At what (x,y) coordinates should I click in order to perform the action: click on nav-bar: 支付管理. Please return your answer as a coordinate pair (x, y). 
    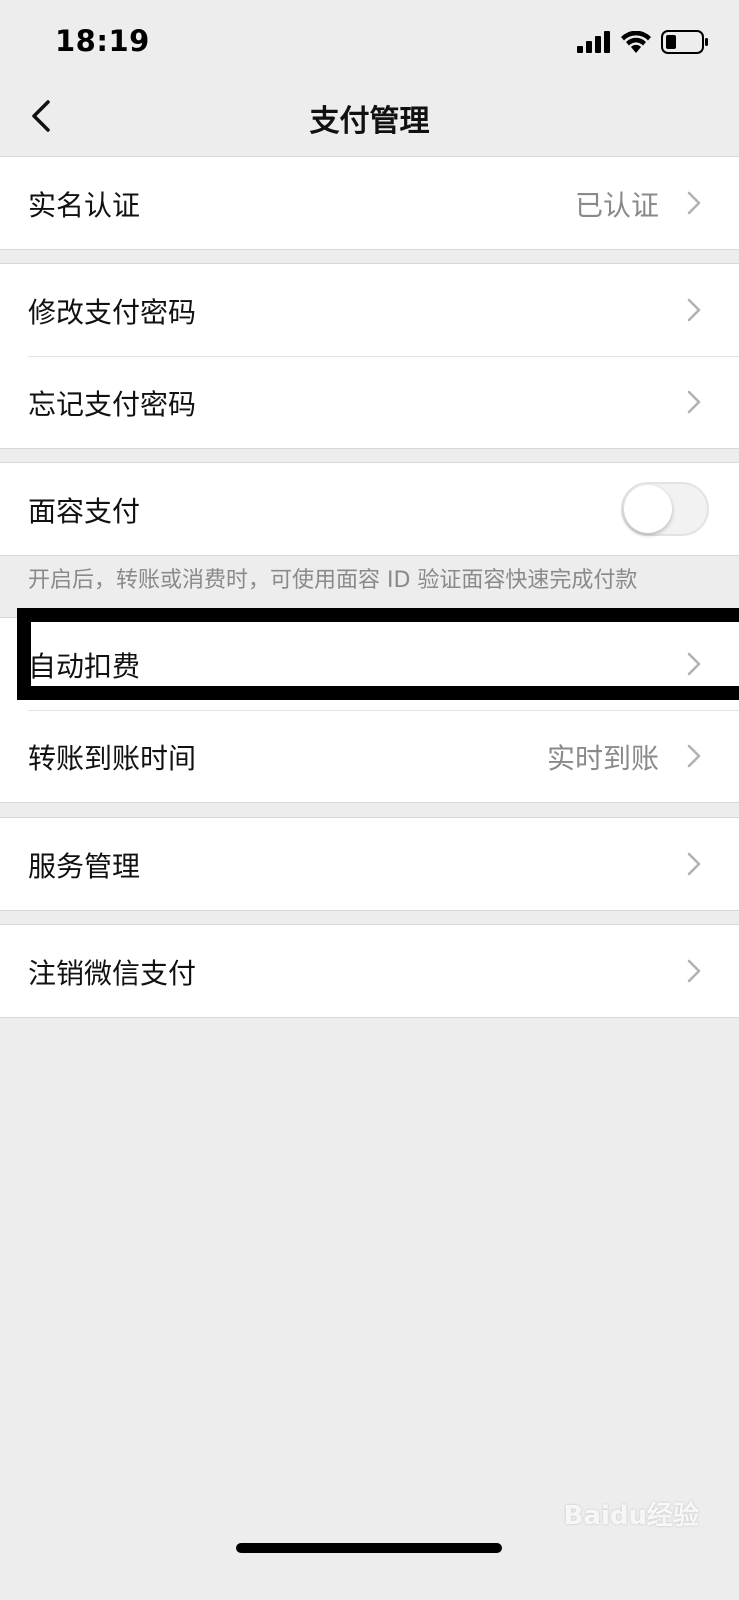
    Looking at the image, I should click on (369, 118).